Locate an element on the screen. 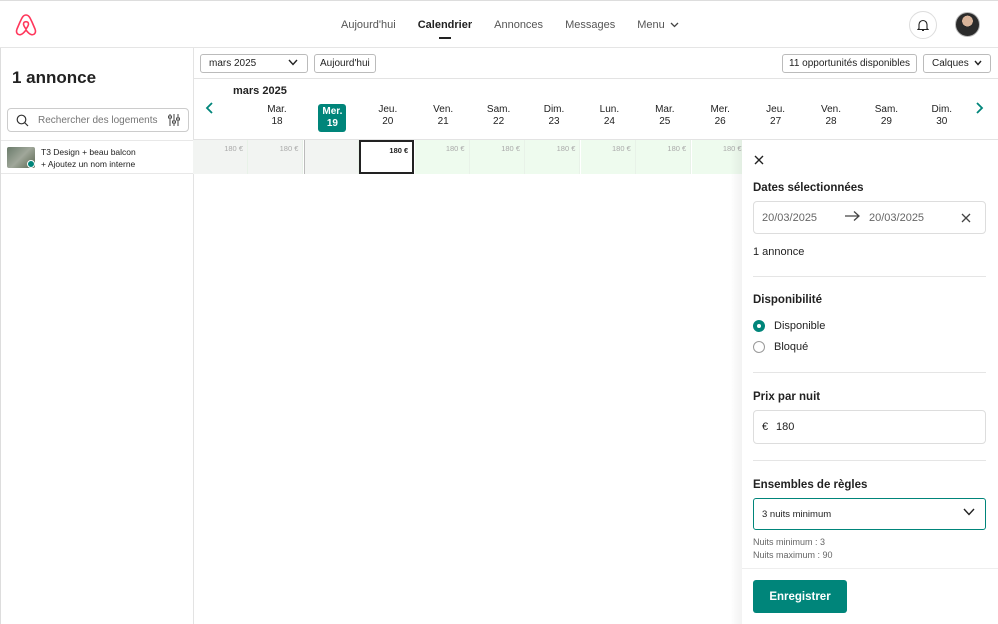  day-header-24: Lun. 24 is located at coordinates (609, 116).